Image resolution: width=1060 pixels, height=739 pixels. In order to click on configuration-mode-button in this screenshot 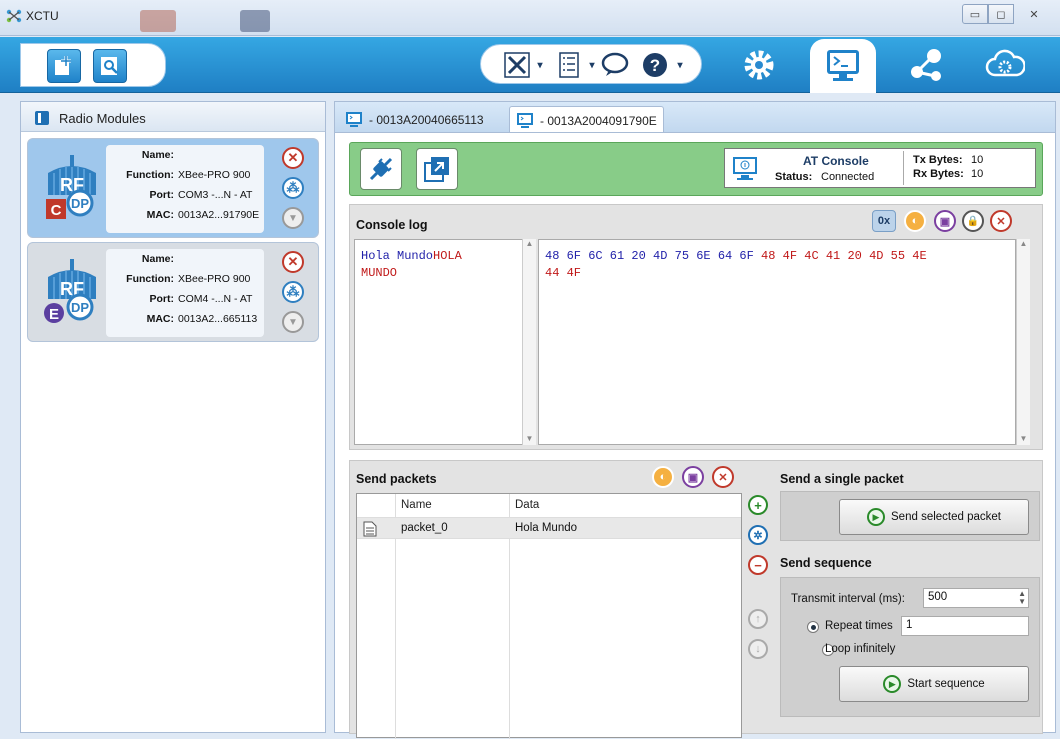, I will do `click(759, 65)`.